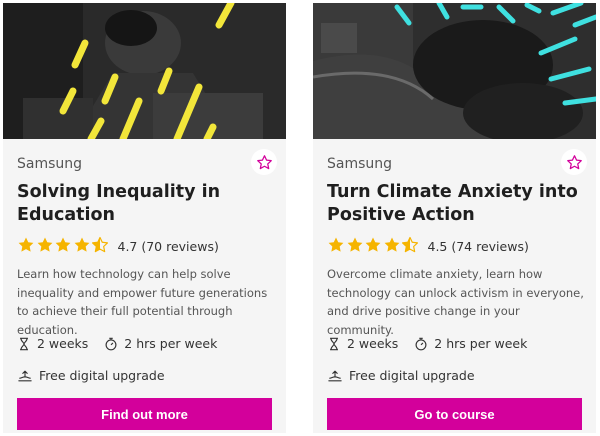 The image size is (600, 436). Describe the element at coordinates (144, 414) in the screenshot. I see `find-out-more-button: Find out more` at that location.